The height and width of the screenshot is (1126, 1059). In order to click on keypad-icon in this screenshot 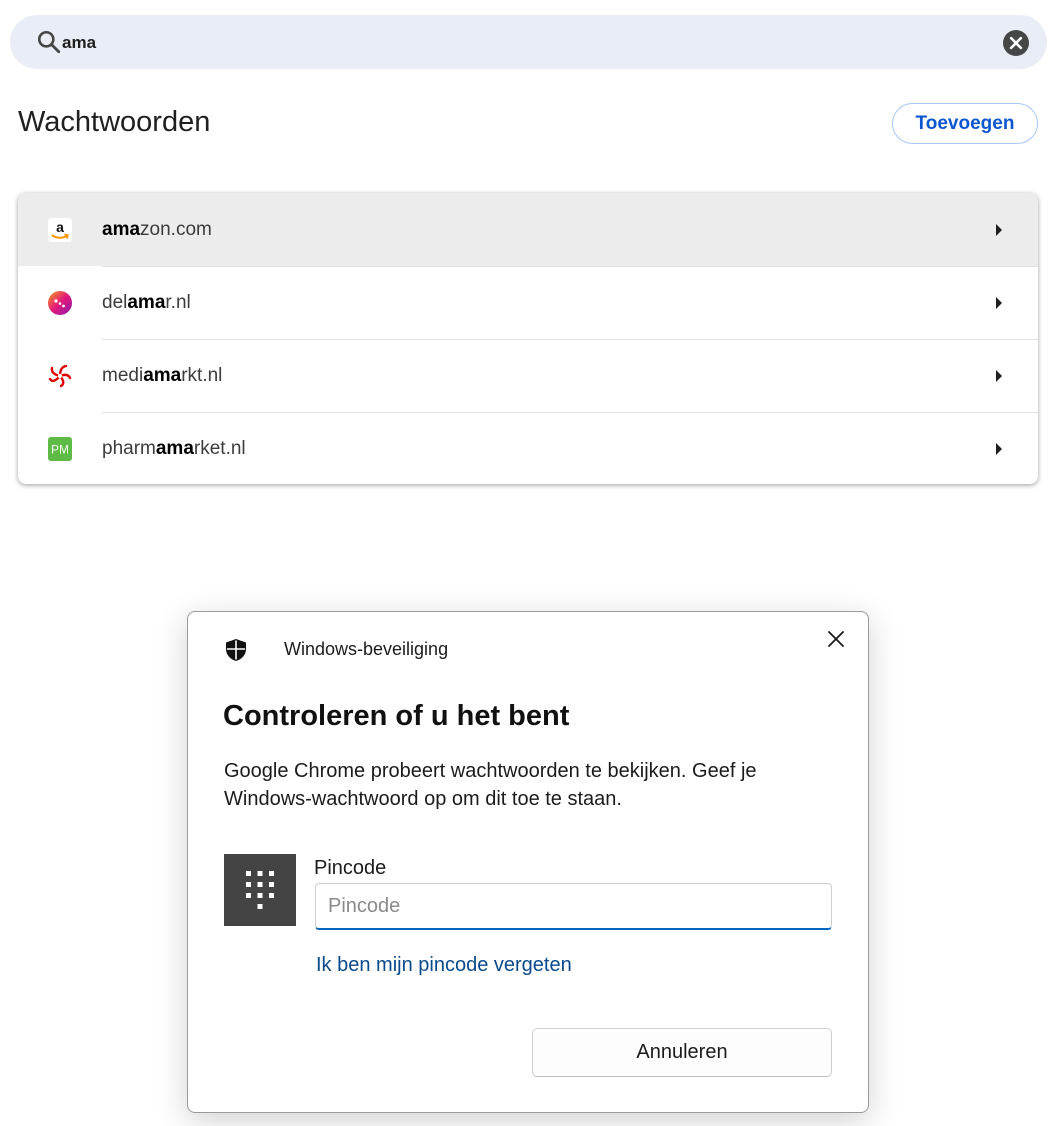, I will do `click(260, 890)`.